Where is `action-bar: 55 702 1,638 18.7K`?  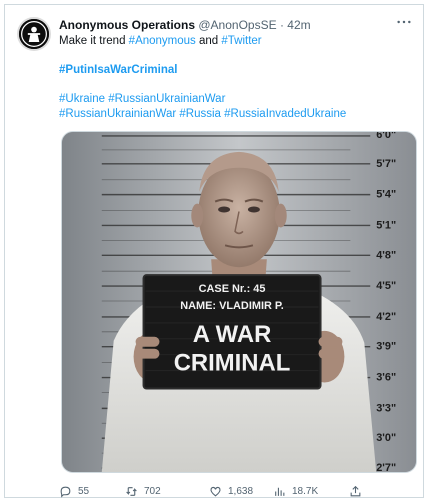 action-bar: 55 702 1,638 18.7K is located at coordinates (233, 491).